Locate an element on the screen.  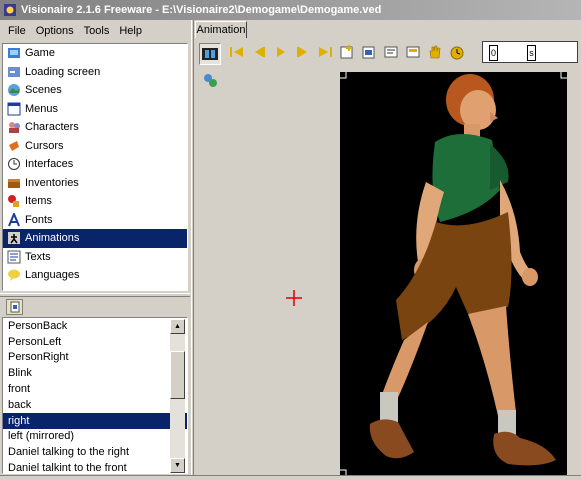
animations-icon is located at coordinates (14, 238).